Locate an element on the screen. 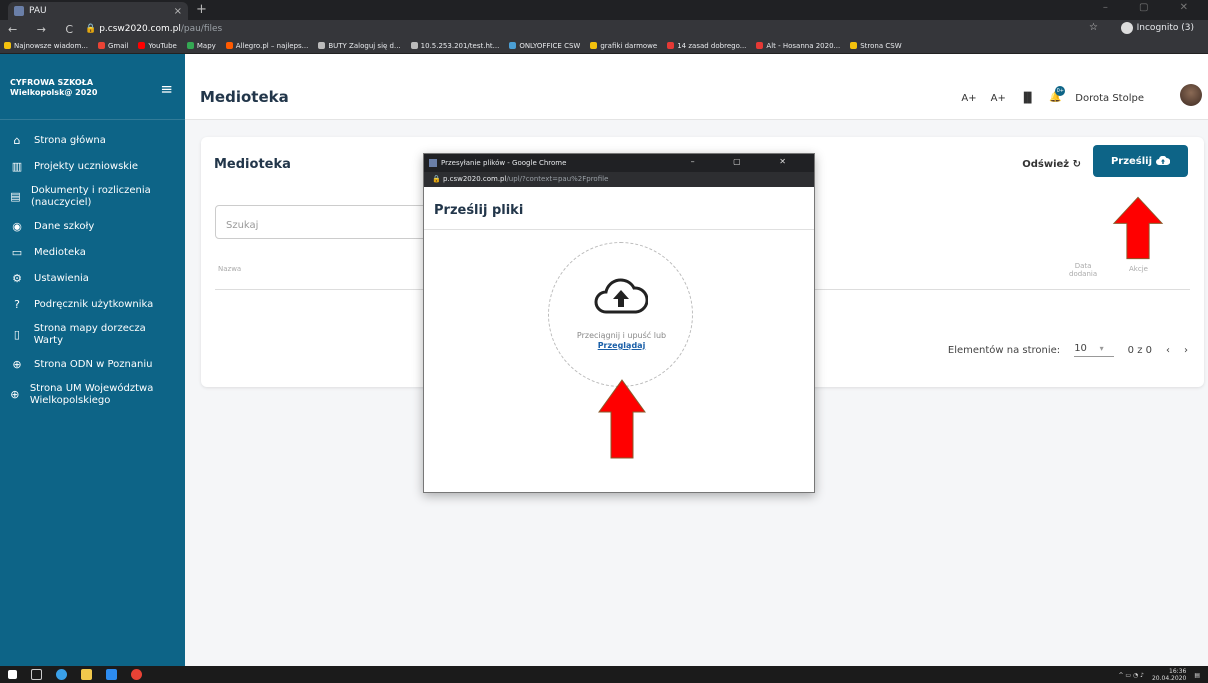 This screenshot has height=683, width=1208. incognito-label: Incognito (3) is located at coordinates (1165, 28).